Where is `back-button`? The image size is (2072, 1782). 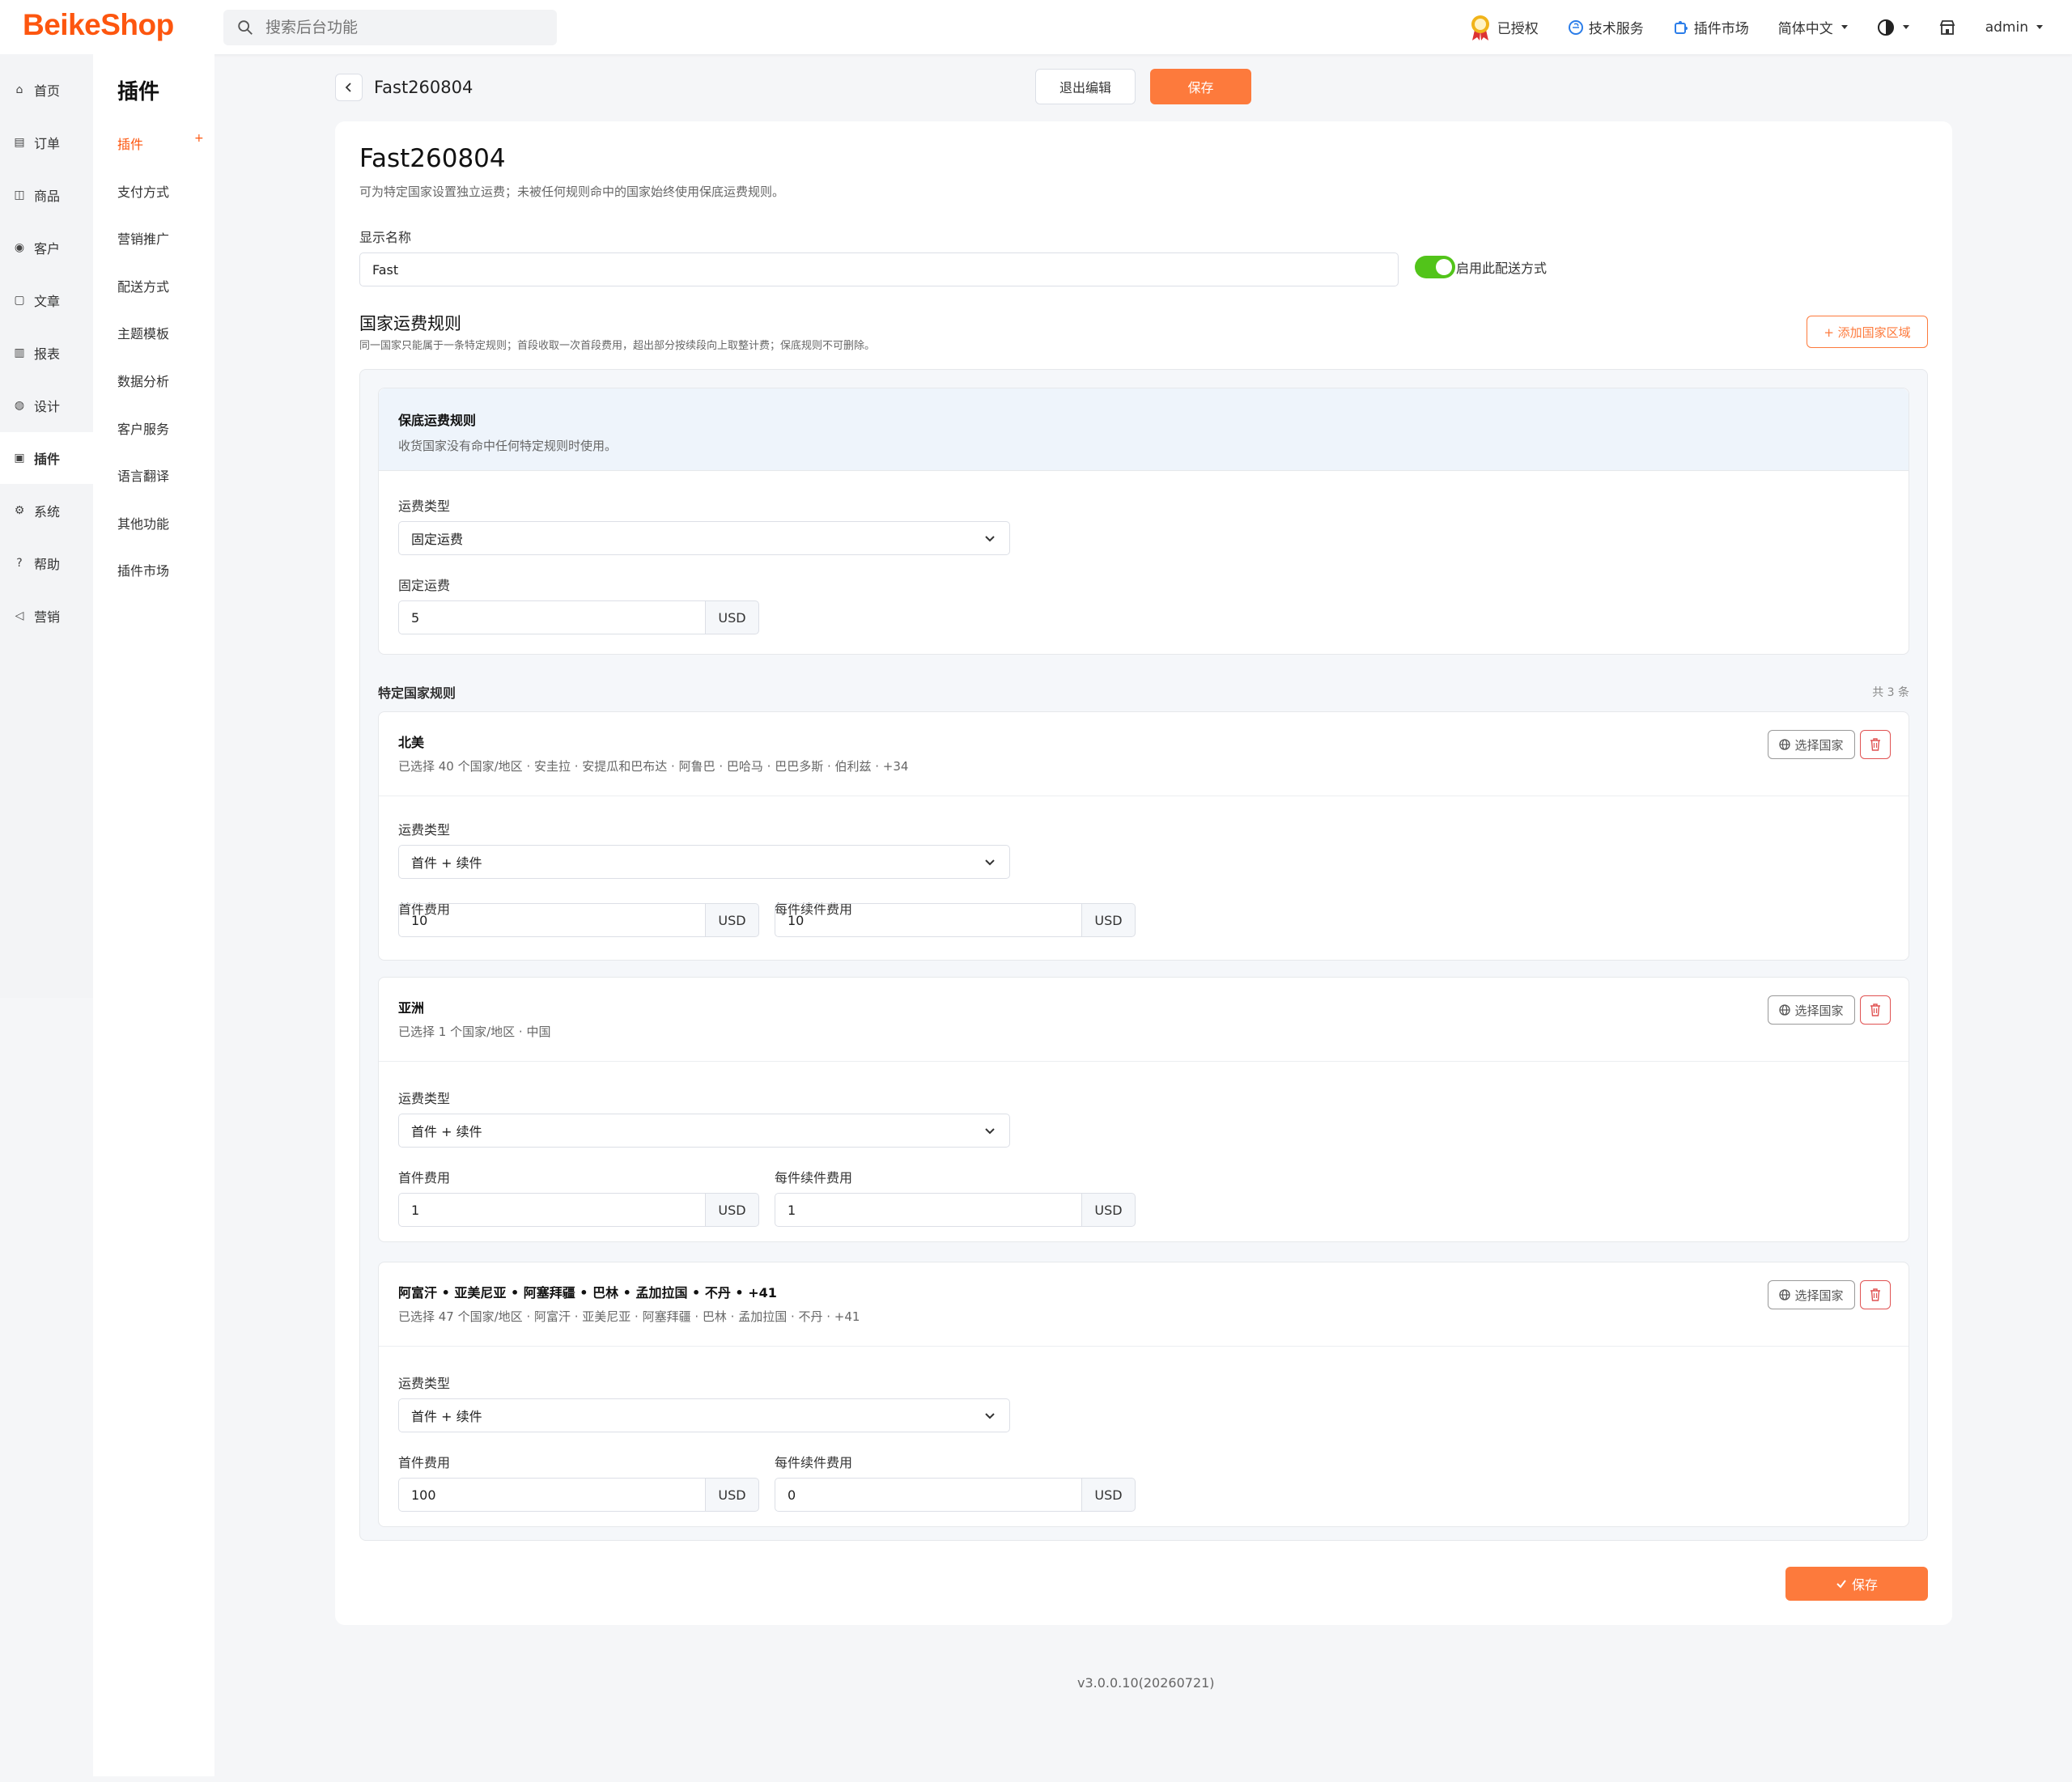 back-button is located at coordinates (349, 87).